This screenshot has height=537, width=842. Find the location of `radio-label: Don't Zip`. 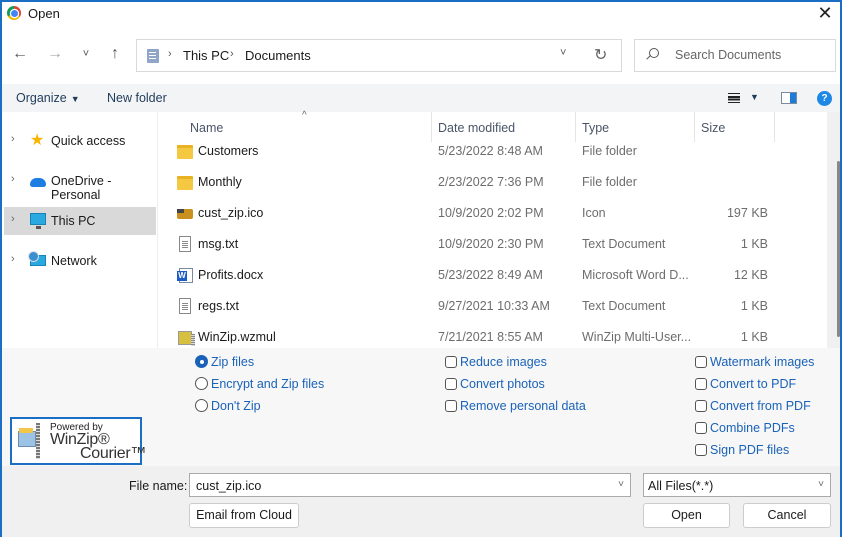

radio-label: Don't Zip is located at coordinates (236, 406).